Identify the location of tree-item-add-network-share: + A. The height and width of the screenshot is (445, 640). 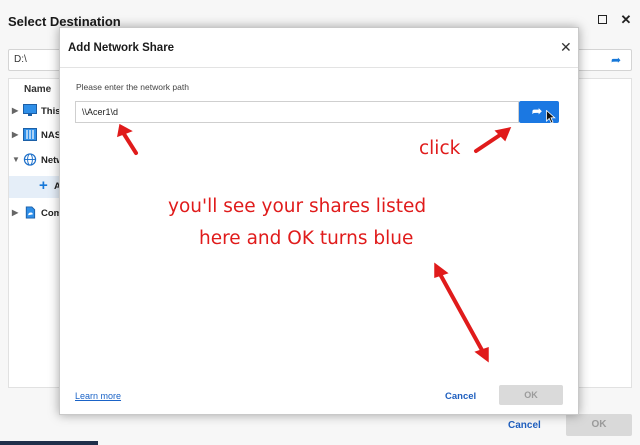
(35, 187).